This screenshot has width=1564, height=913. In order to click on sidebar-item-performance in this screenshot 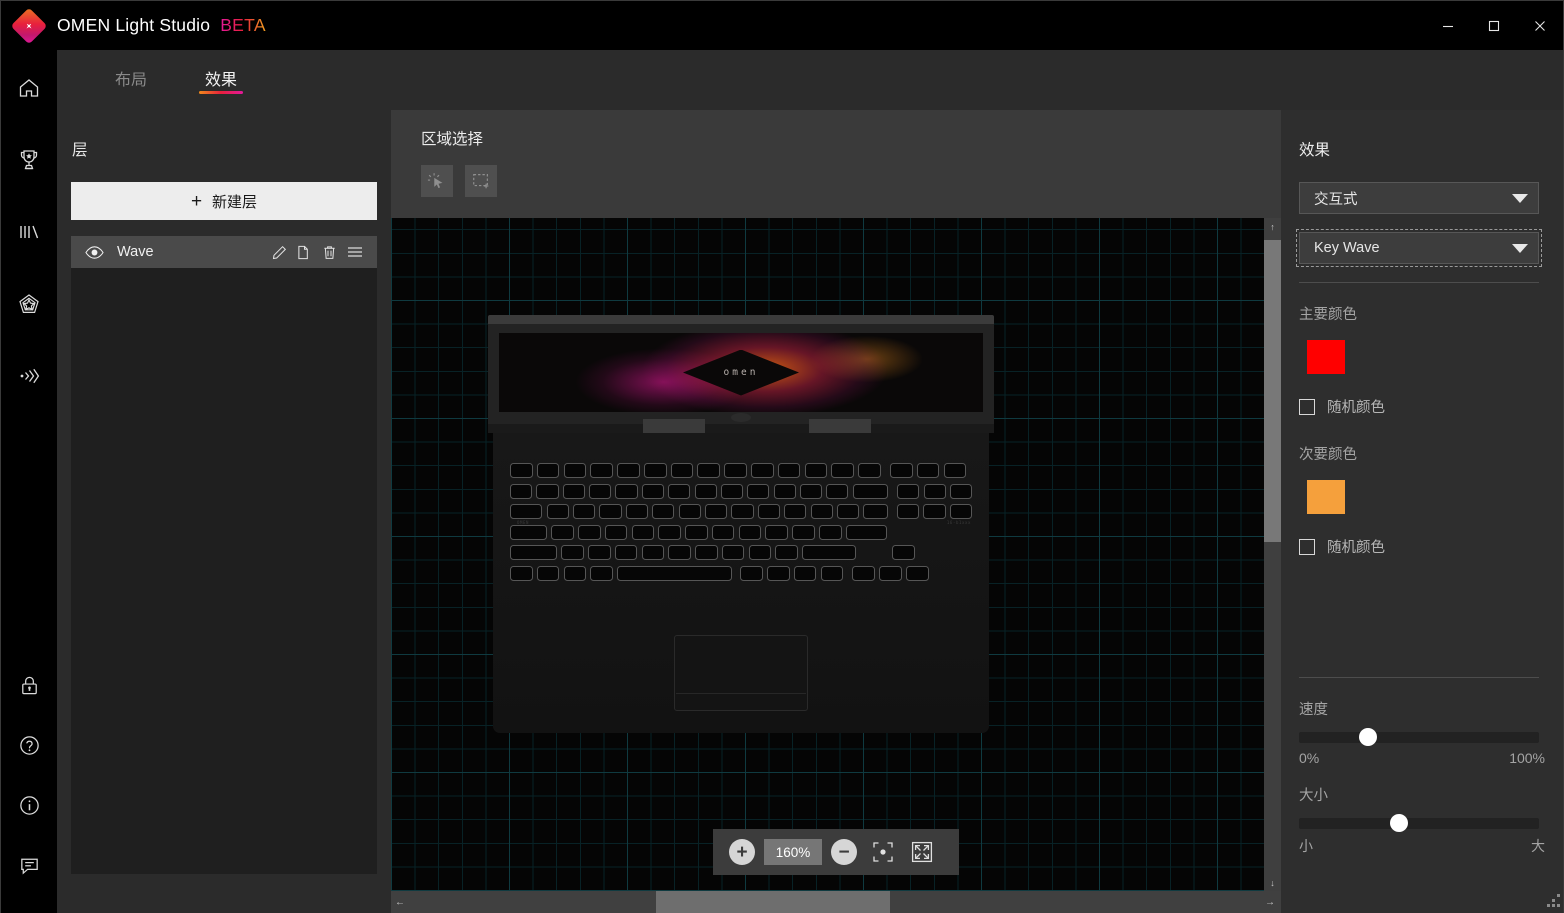, I will do `click(29, 232)`.